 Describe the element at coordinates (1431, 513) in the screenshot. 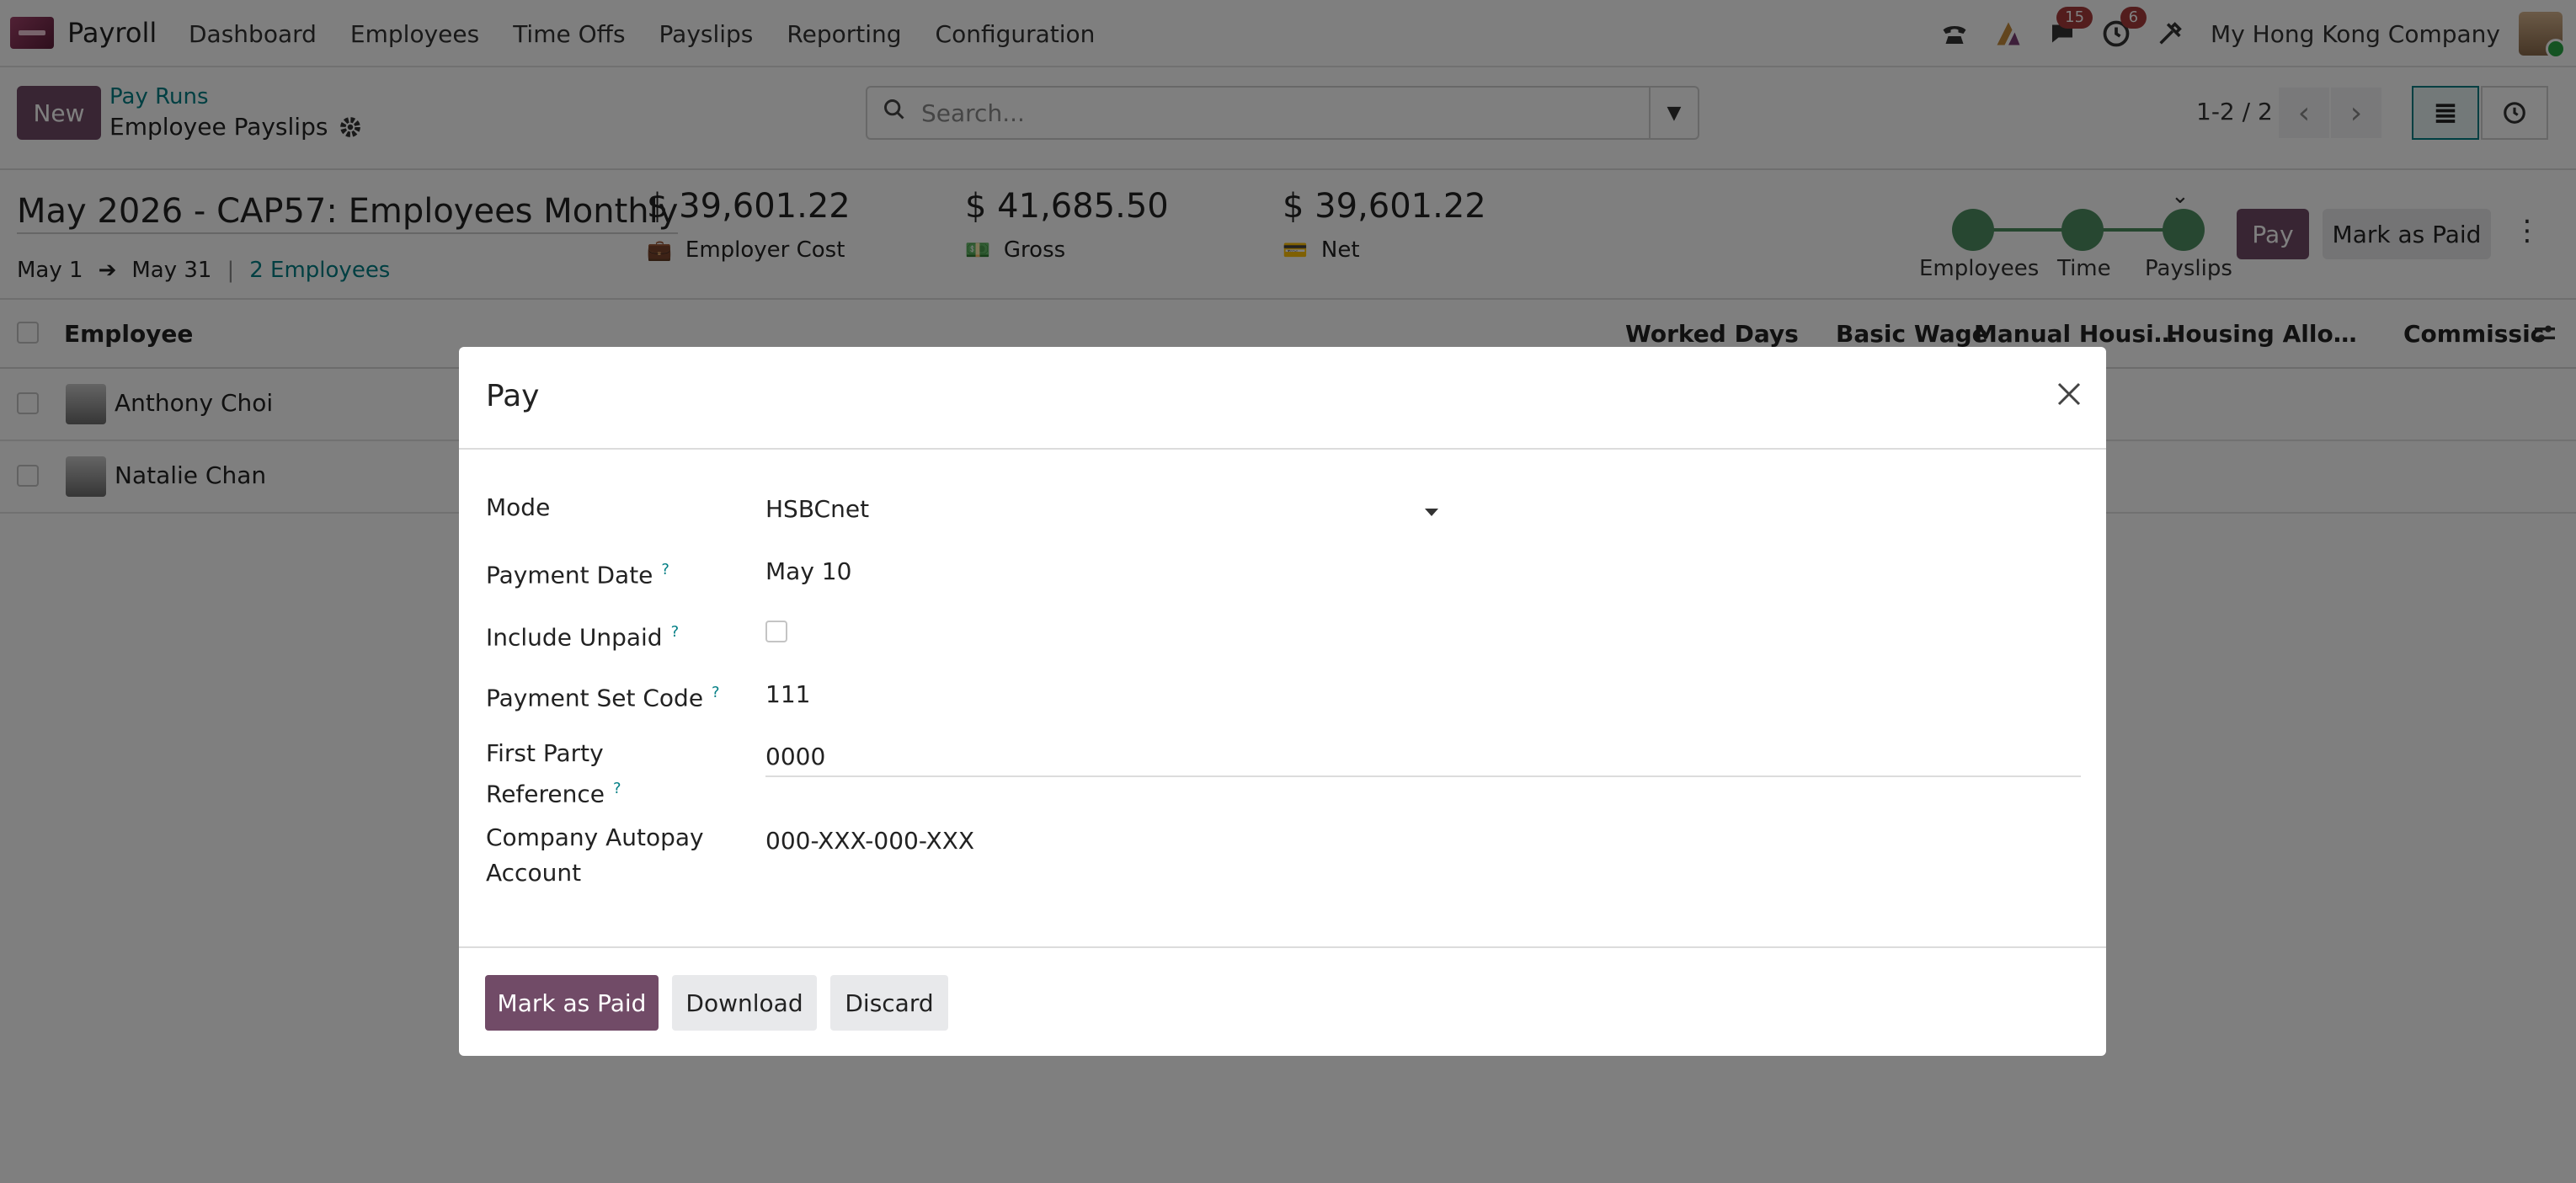

I see `chevron-down-icon` at that location.